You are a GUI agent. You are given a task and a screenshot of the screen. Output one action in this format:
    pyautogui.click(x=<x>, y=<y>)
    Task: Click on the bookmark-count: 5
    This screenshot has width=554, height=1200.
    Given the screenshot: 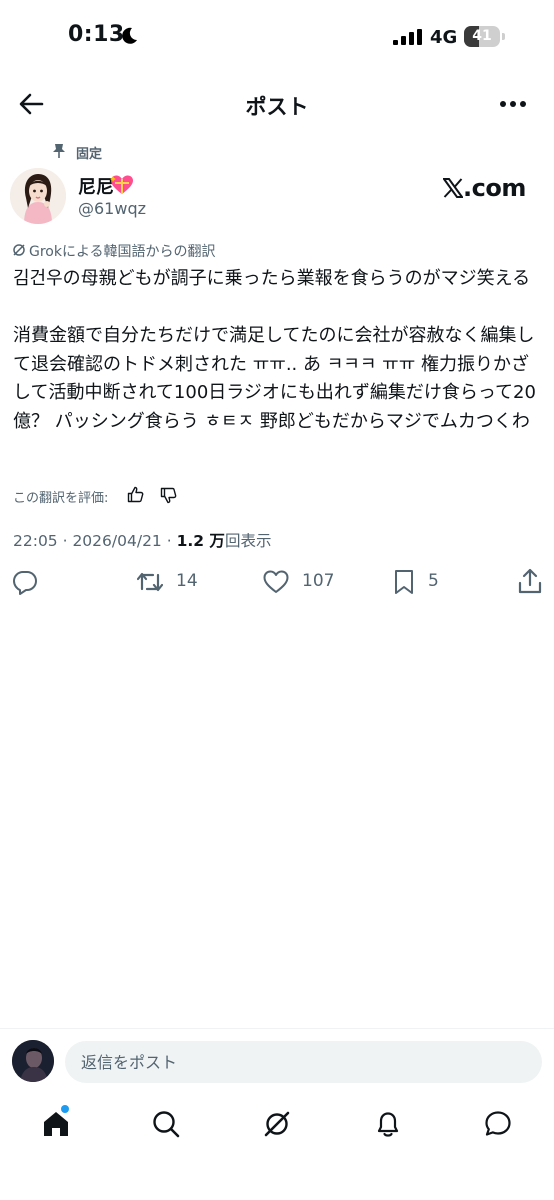 What is the action you would take?
    pyautogui.click(x=433, y=581)
    